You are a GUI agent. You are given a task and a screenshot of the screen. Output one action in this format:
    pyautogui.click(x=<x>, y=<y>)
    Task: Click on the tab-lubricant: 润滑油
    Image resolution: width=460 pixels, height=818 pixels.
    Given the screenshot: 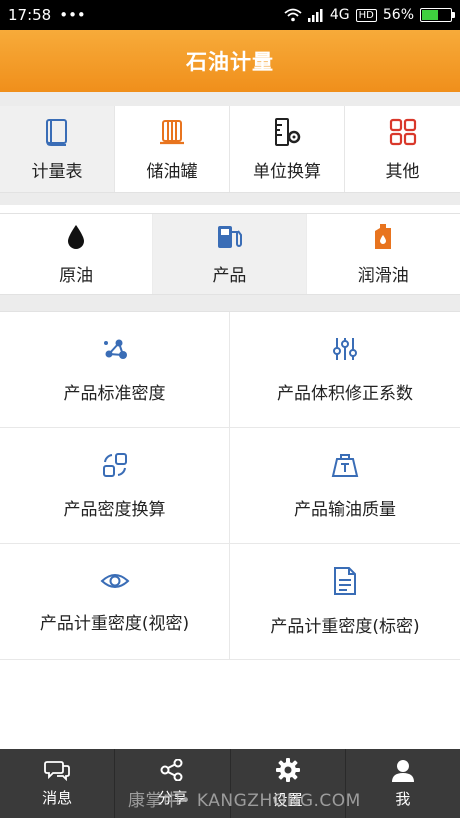 What is the action you would take?
    pyautogui.click(x=383, y=254)
    